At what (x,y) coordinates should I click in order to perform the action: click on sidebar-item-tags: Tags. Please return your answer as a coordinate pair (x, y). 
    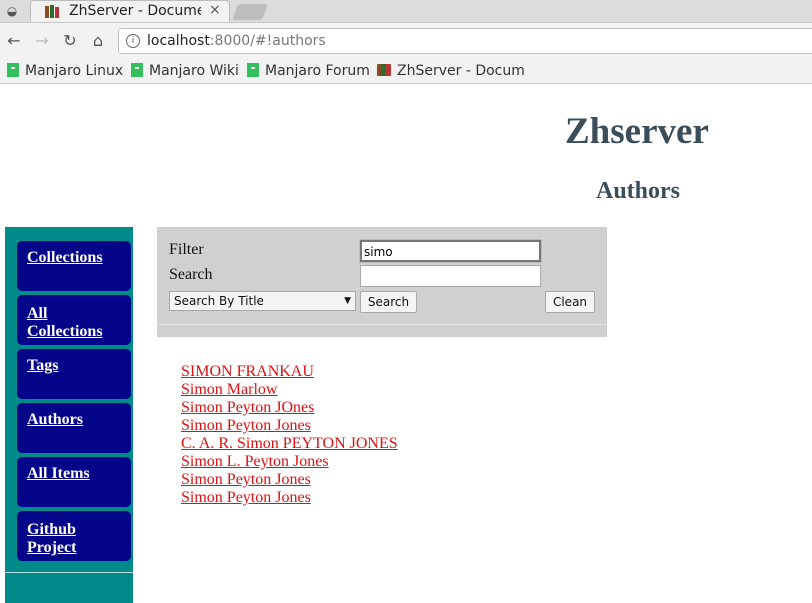
    Looking at the image, I should click on (74, 374).